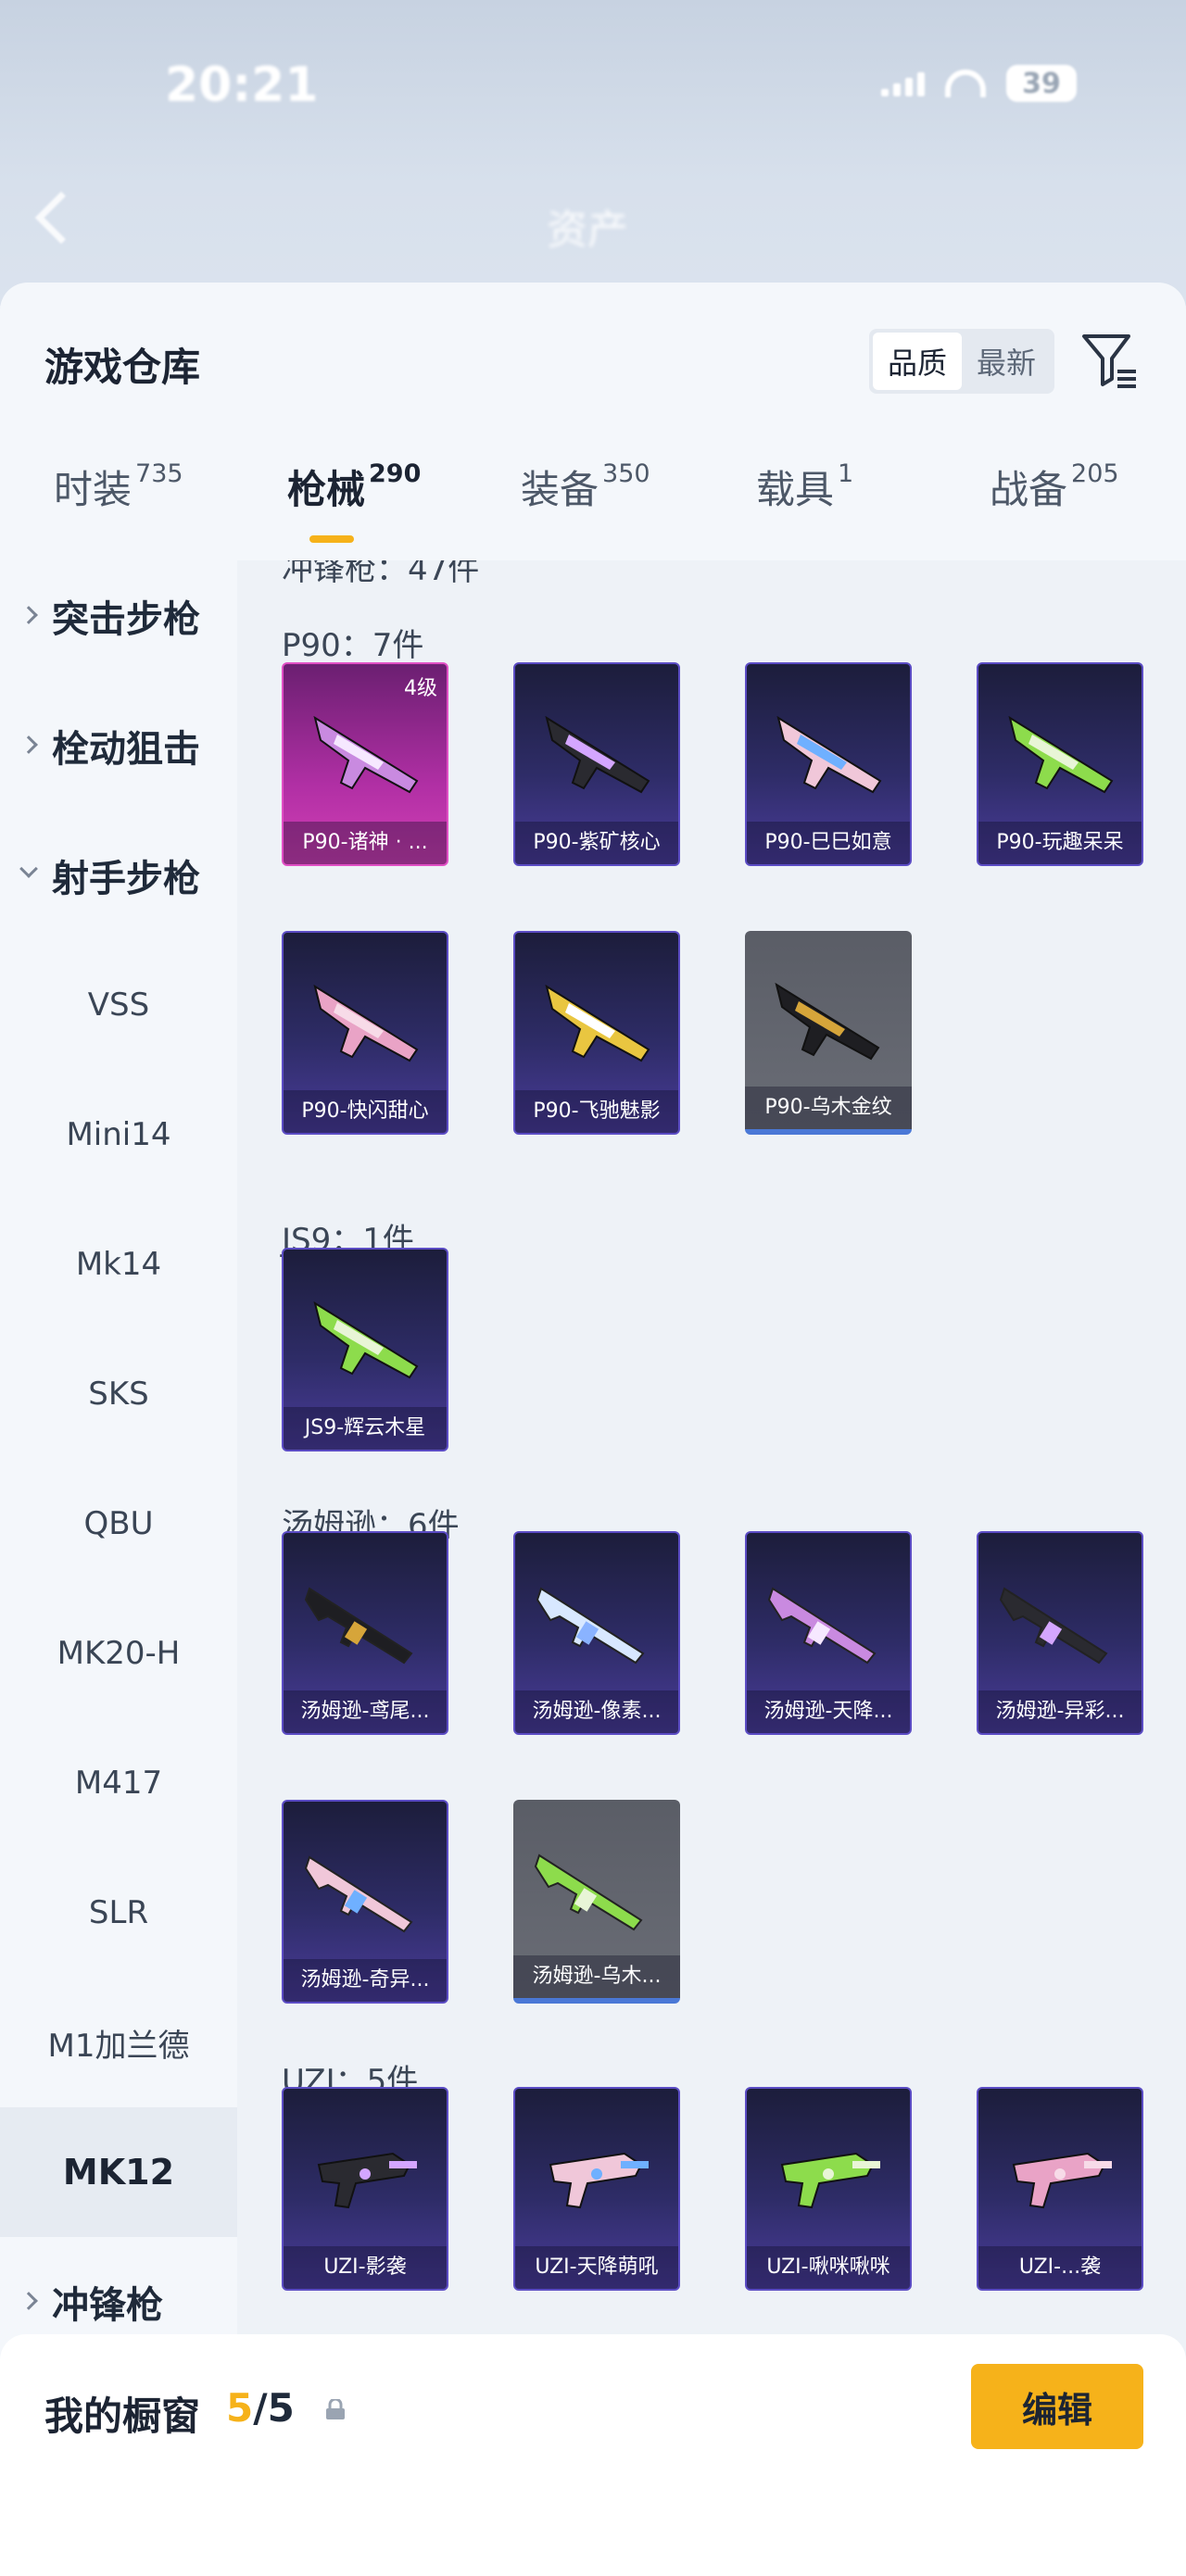 The height and width of the screenshot is (2576, 1186). I want to click on section-header: P90：7件, so click(353, 645).